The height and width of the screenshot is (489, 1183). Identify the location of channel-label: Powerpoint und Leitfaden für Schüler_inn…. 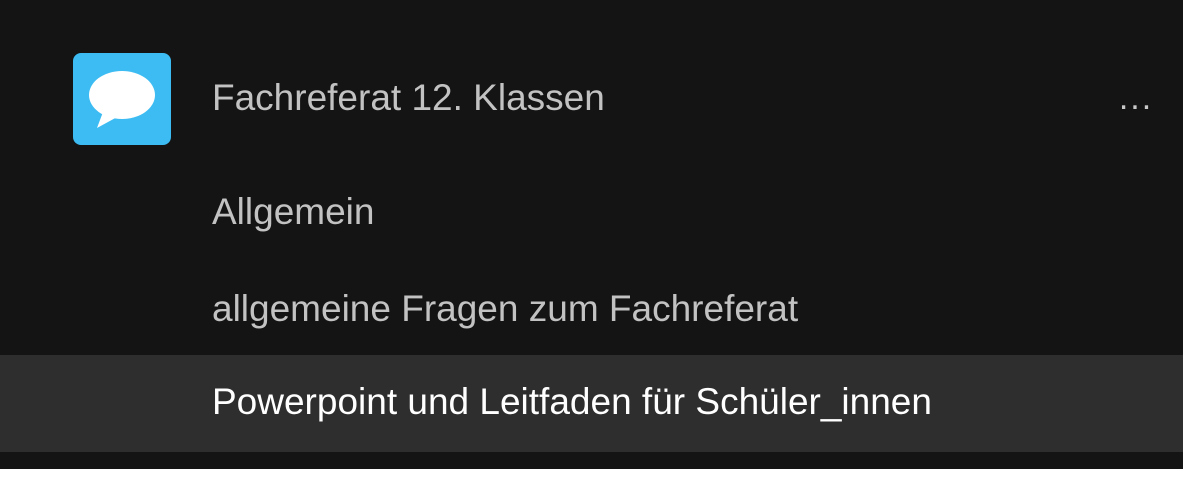
(572, 401).